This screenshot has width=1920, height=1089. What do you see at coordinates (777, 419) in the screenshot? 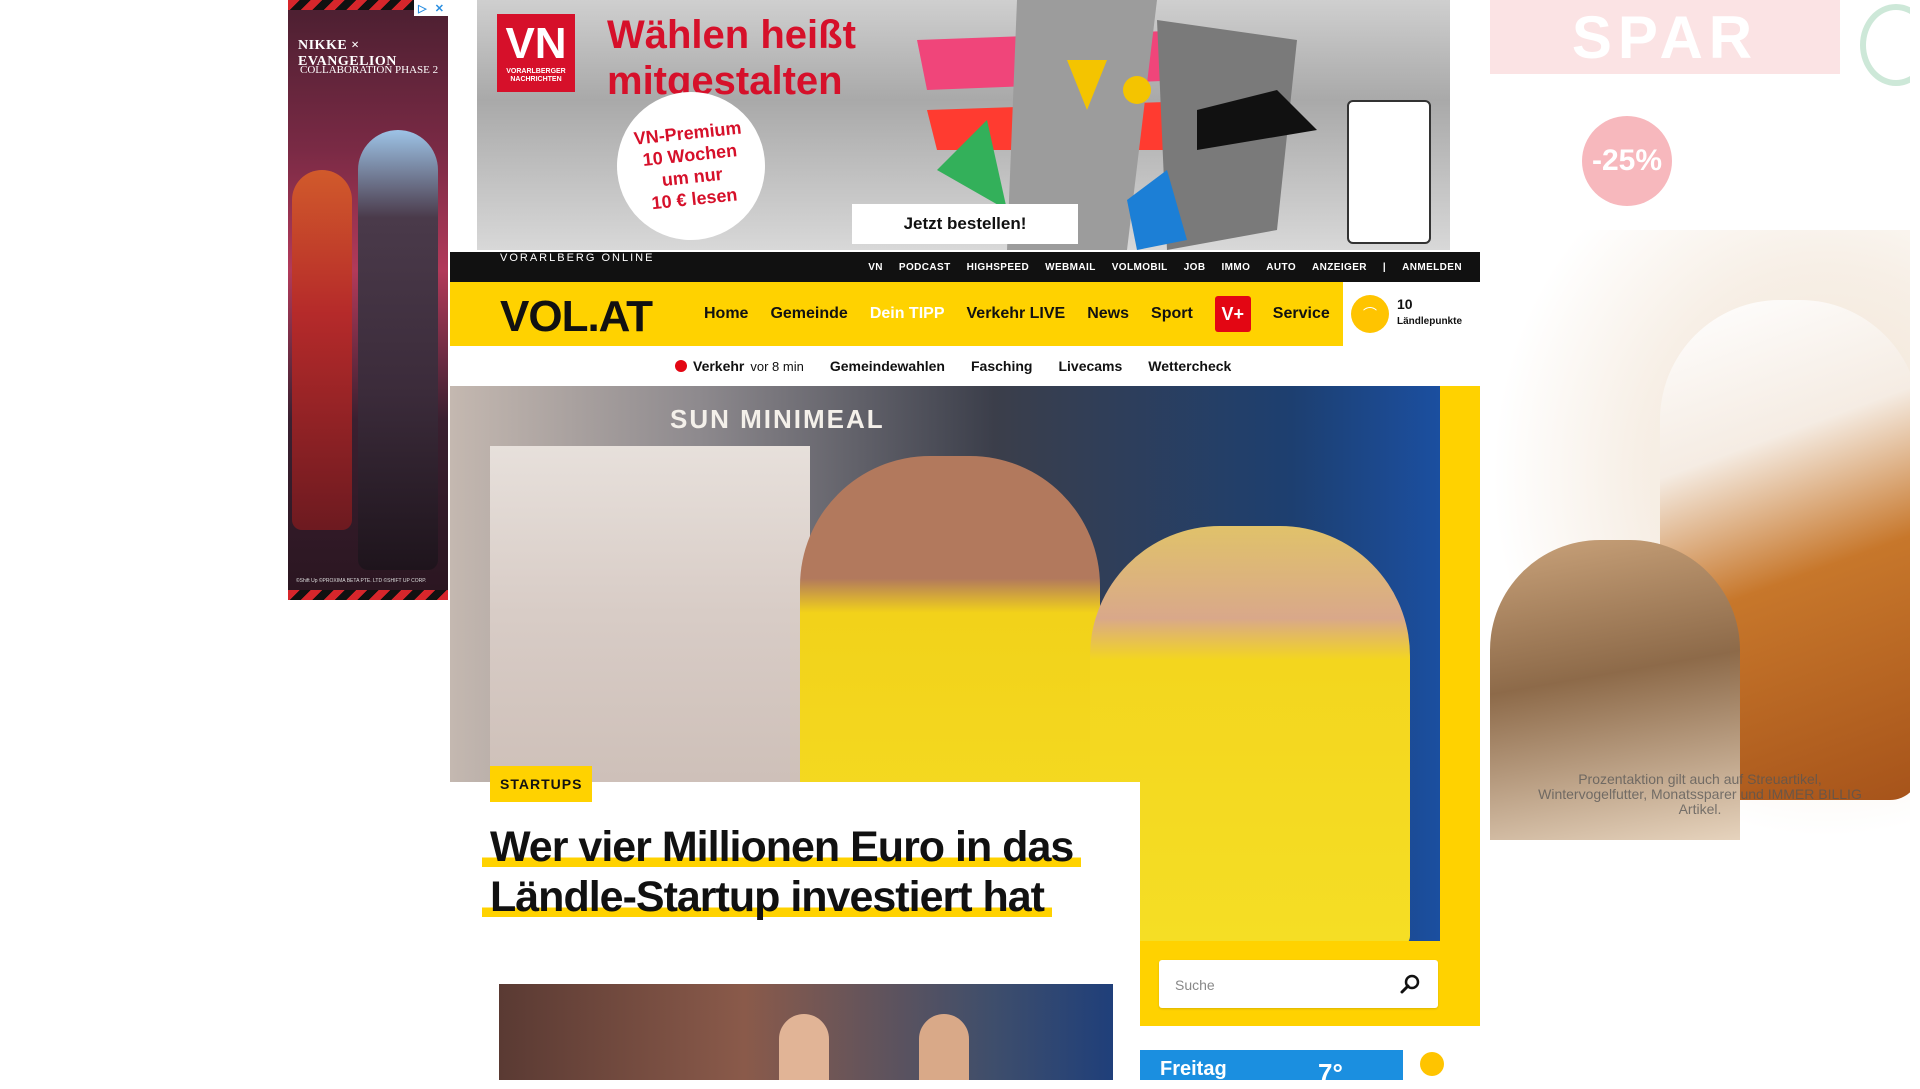
I see `hero-poster-text: SUN MINIMEAL` at bounding box center [777, 419].